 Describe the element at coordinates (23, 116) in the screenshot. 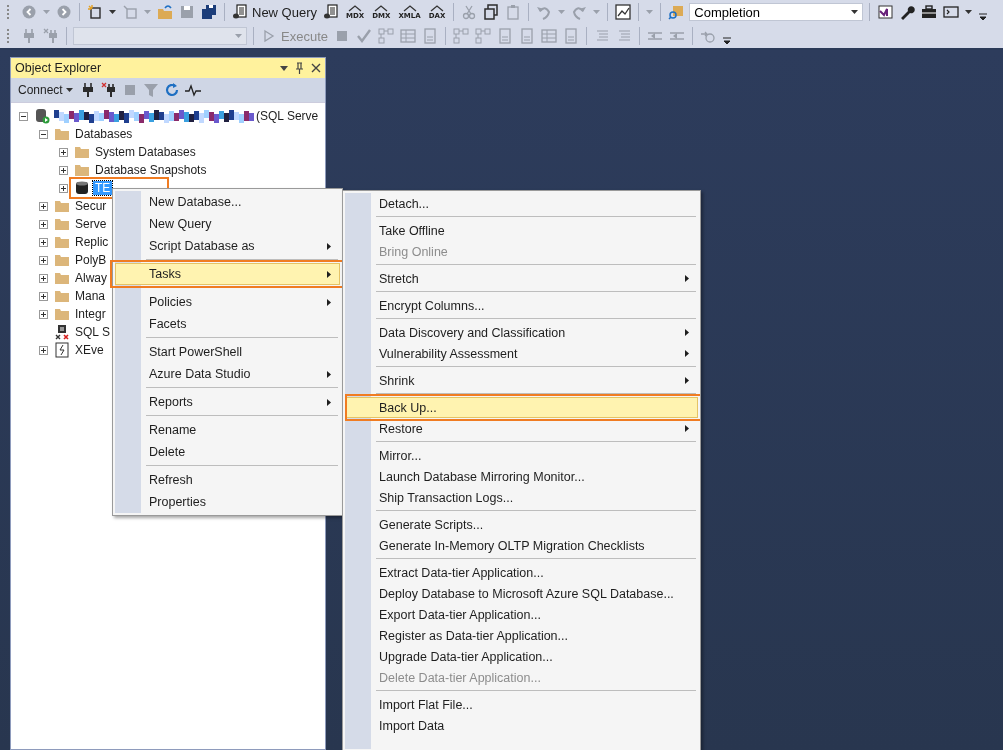

I see `collapse-icon` at that location.